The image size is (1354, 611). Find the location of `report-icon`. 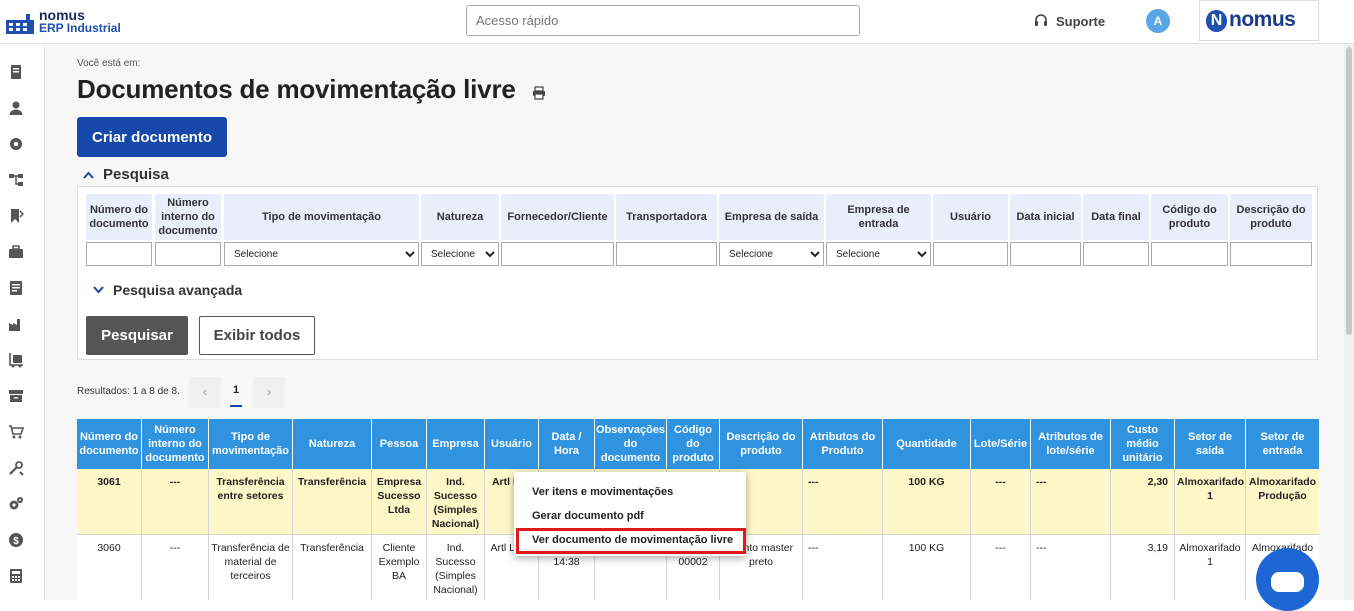

report-icon is located at coordinates (16, 288).